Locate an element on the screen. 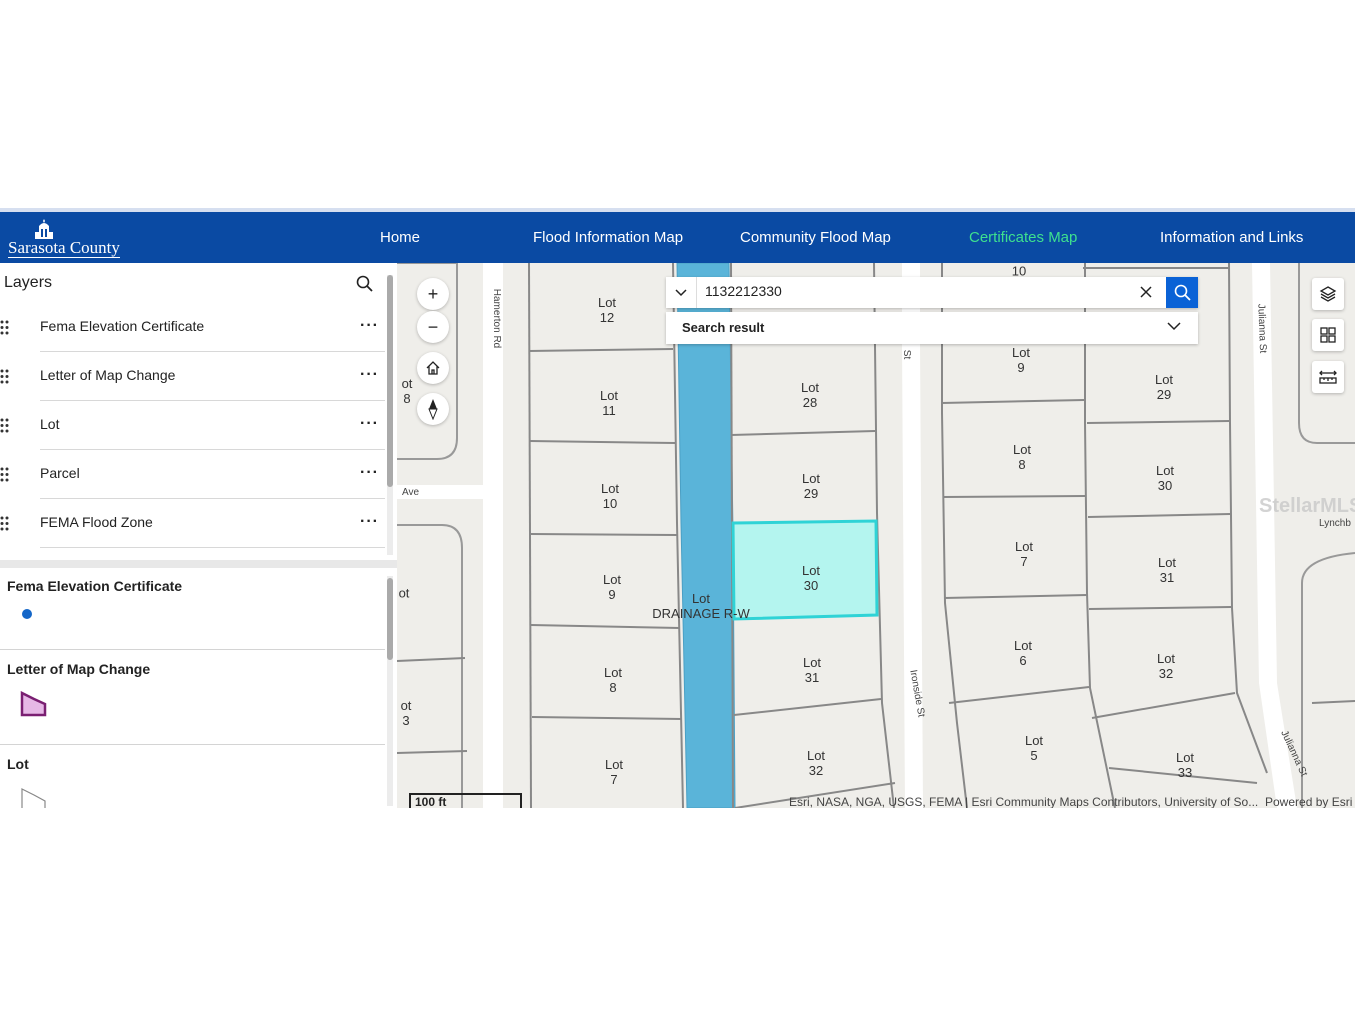 This screenshot has height=1016, width=1355. grid-icon is located at coordinates (1328, 335).